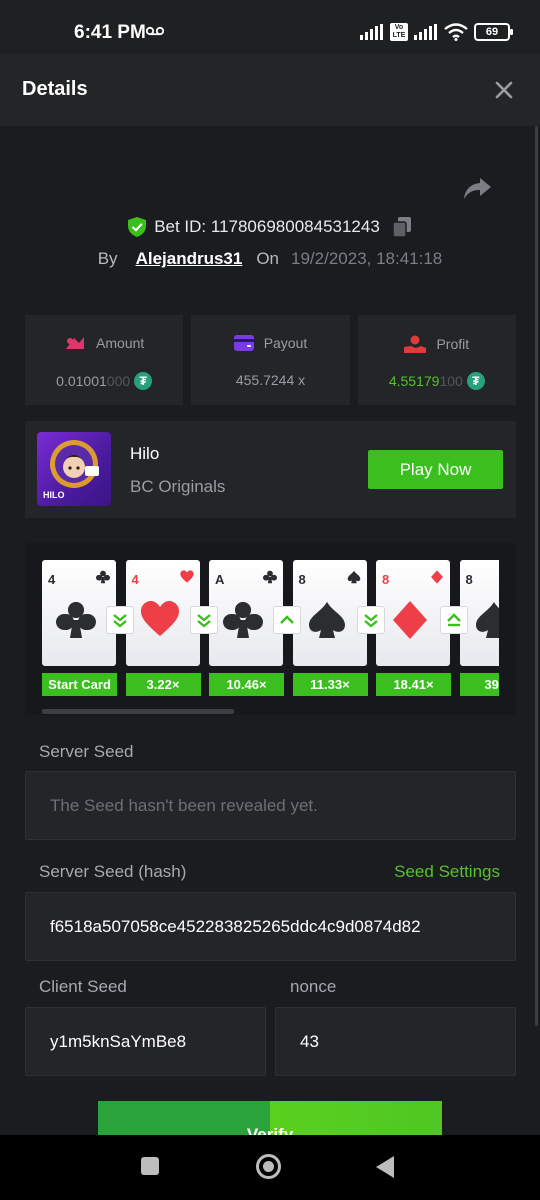 The image size is (540, 1200). What do you see at coordinates (145, 453) in the screenshot?
I see `game-name: Hilo` at bounding box center [145, 453].